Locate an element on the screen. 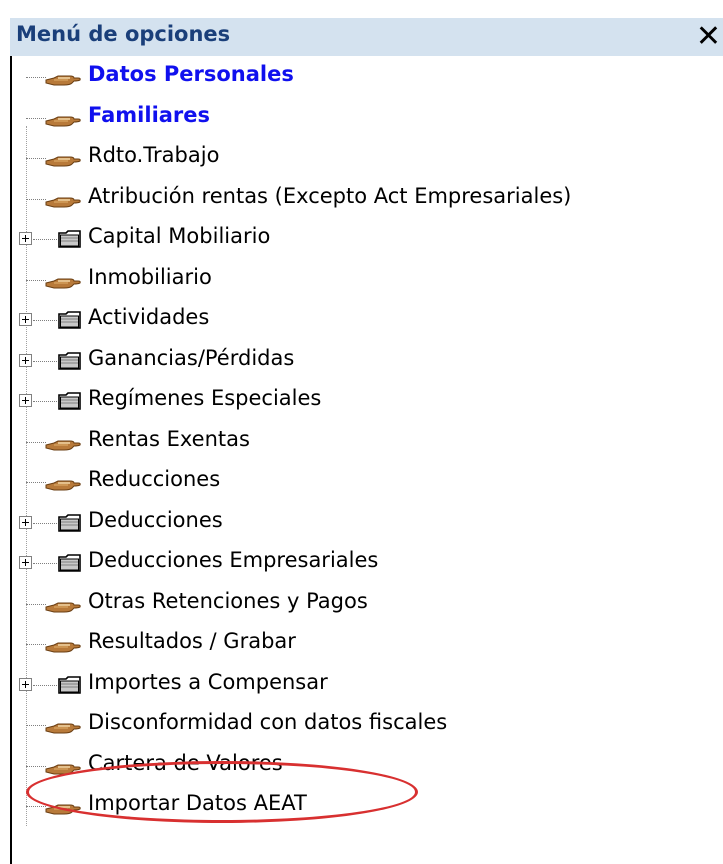 Image resolution: width=723 pixels, height=864 pixels. tree-item-label: Datos Personales is located at coordinates (191, 74).